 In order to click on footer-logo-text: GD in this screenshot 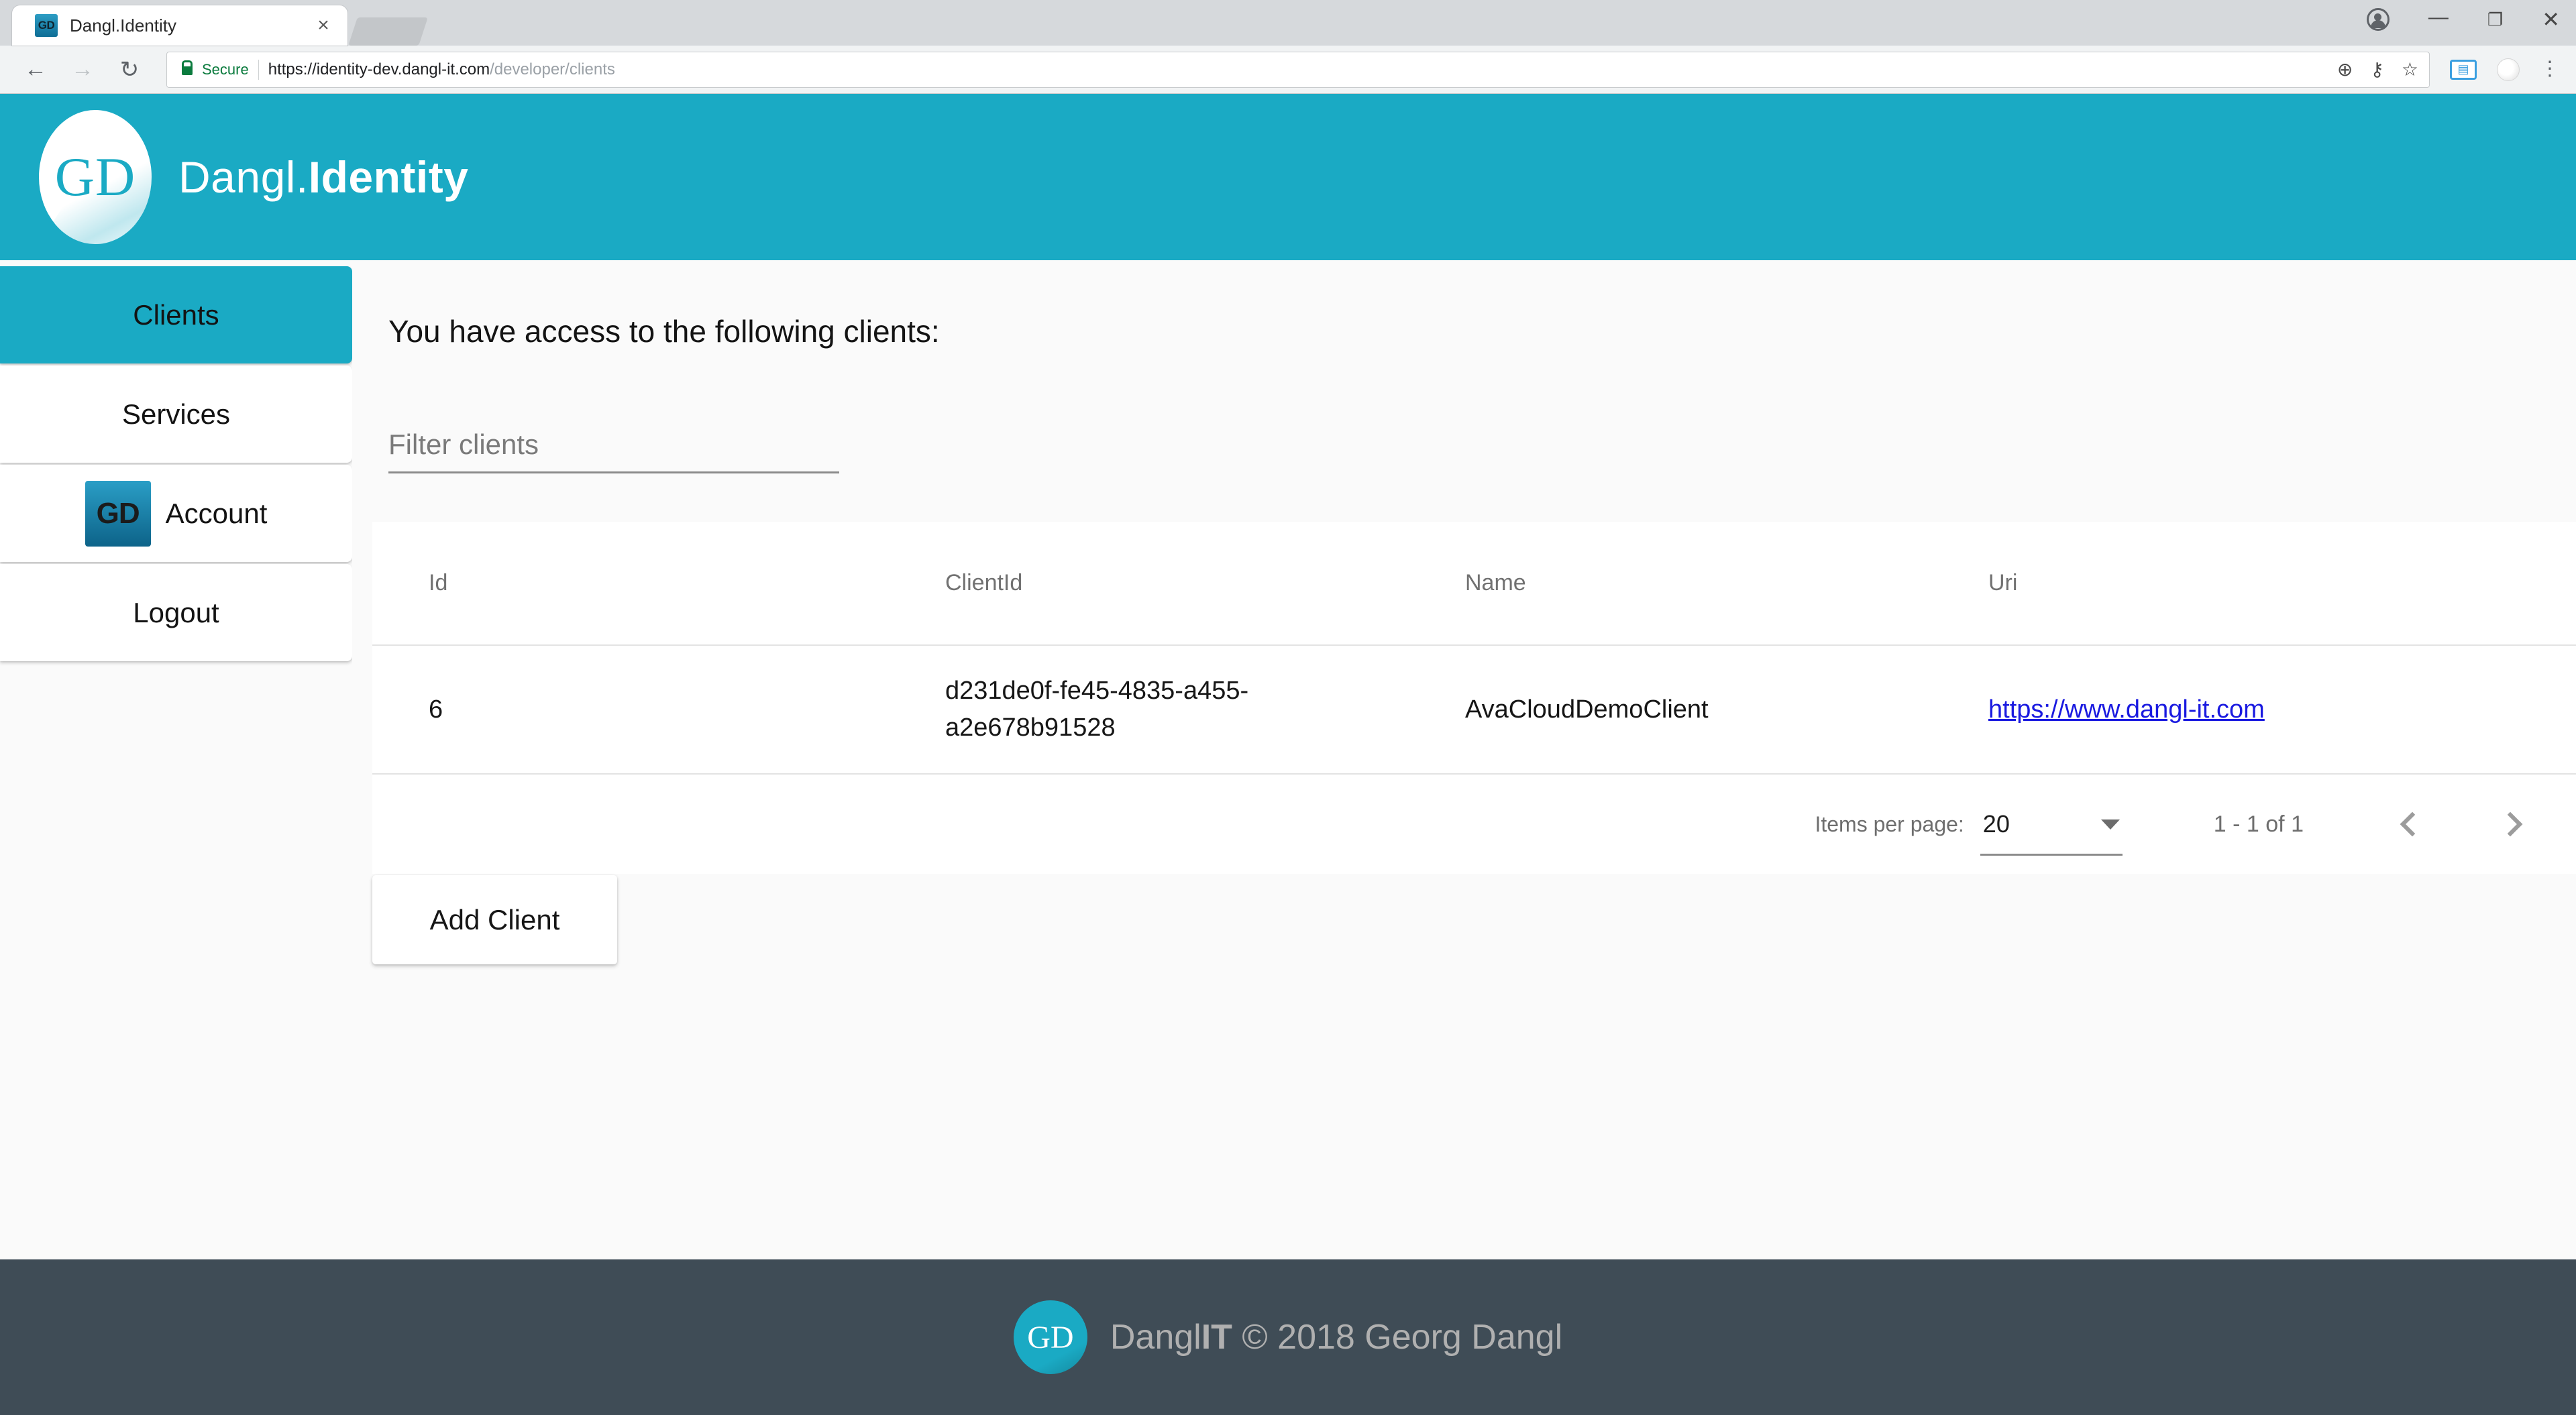, I will do `click(1050, 1337)`.